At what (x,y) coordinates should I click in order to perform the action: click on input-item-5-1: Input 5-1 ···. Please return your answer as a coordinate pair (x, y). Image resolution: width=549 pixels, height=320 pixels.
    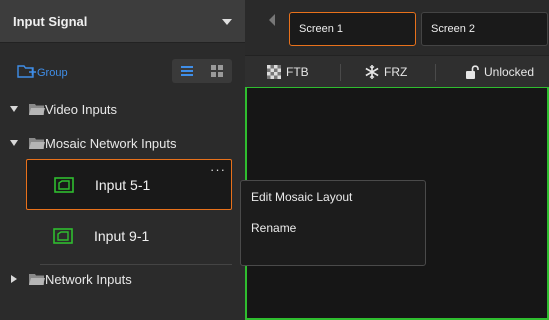
    Looking at the image, I should click on (129, 184).